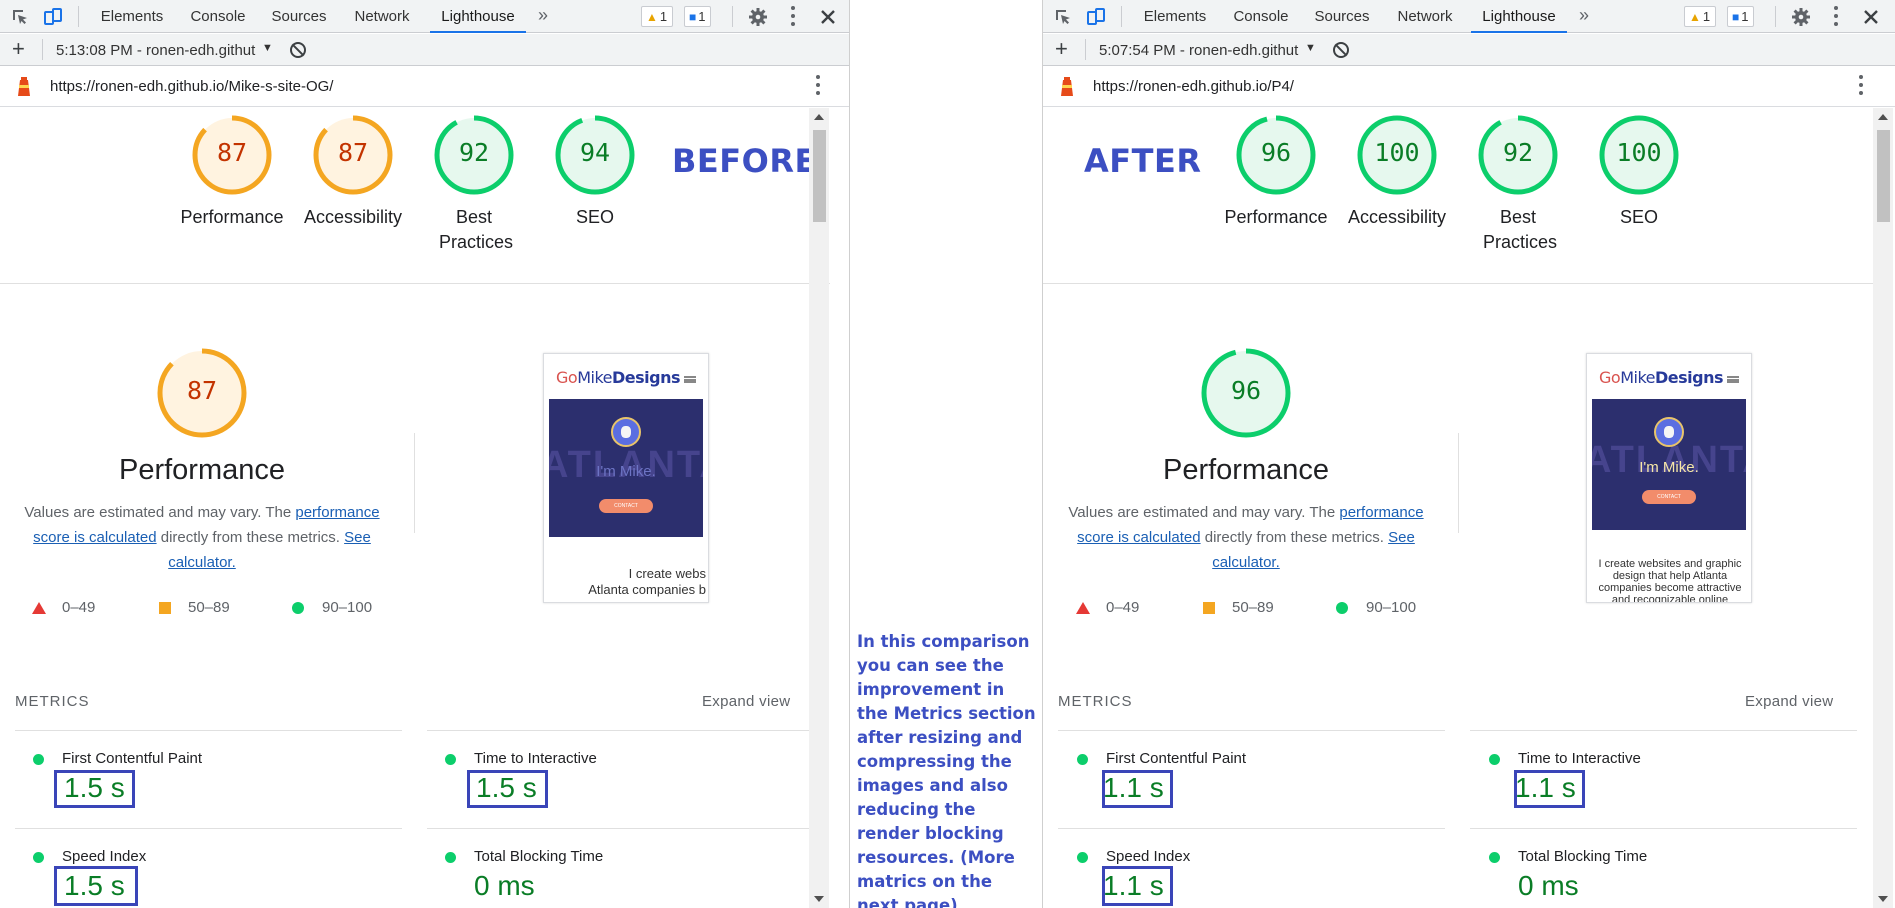 The height and width of the screenshot is (908, 1895). What do you see at coordinates (1210, 50) in the screenshot?
I see `report-selector: 5:07:54 PM - ronen-edh.githut` at bounding box center [1210, 50].